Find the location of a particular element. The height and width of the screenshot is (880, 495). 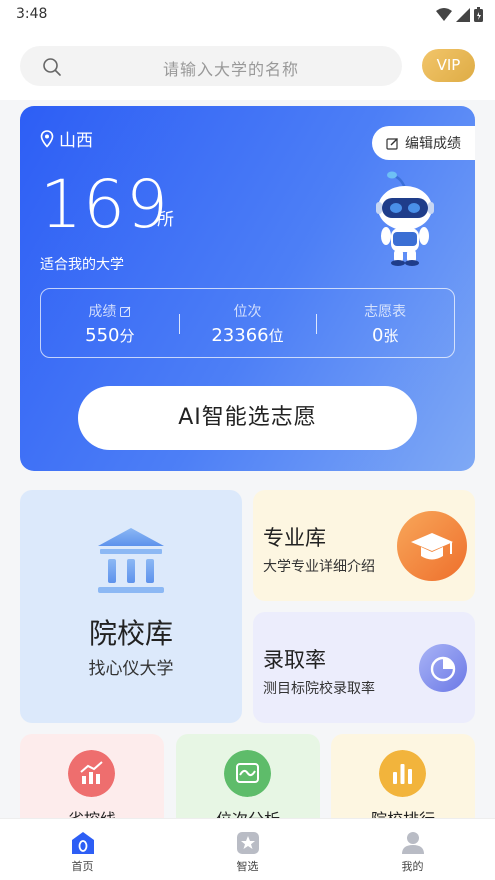

stat-score-unit: 分 is located at coordinates (127, 336).